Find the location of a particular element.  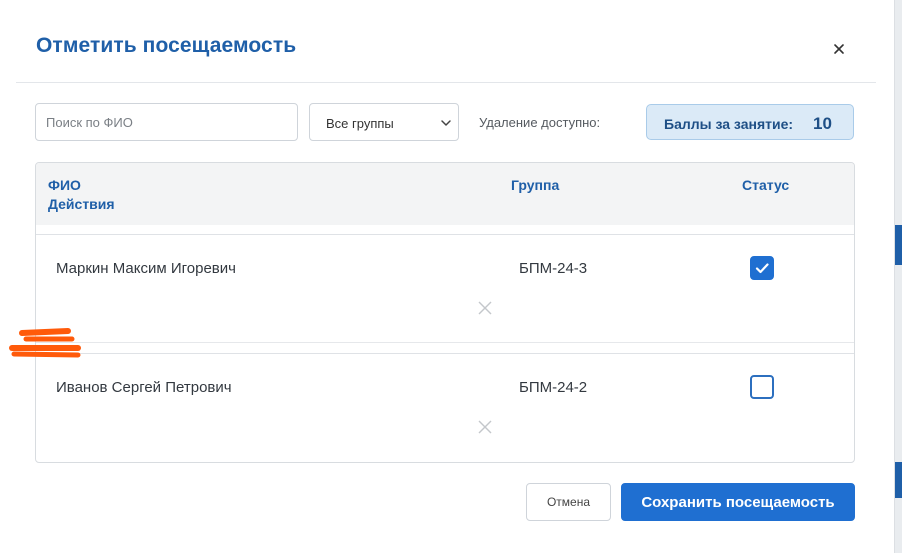

points-label: Баллы за занятие: is located at coordinates (729, 124).